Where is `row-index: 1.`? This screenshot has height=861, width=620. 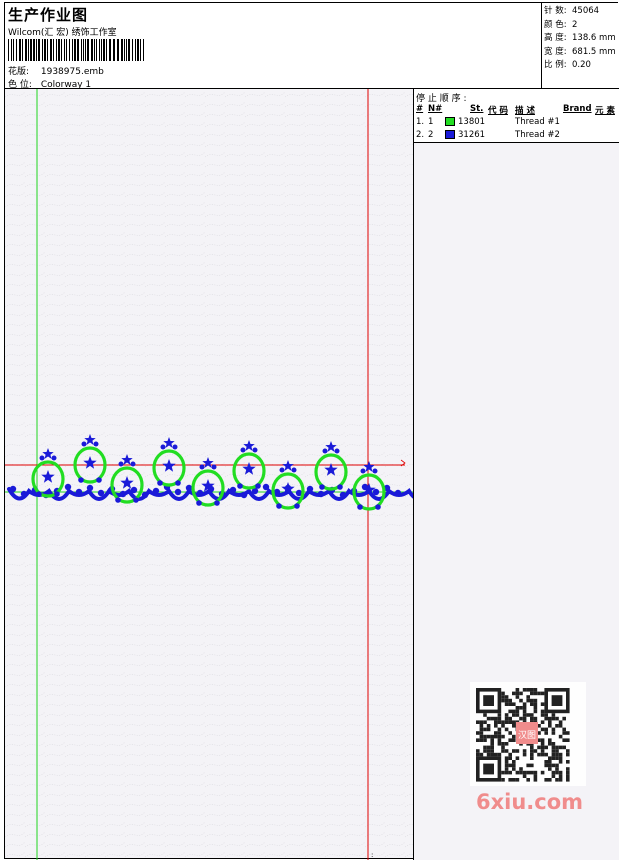 row-index: 1. is located at coordinates (420, 122).